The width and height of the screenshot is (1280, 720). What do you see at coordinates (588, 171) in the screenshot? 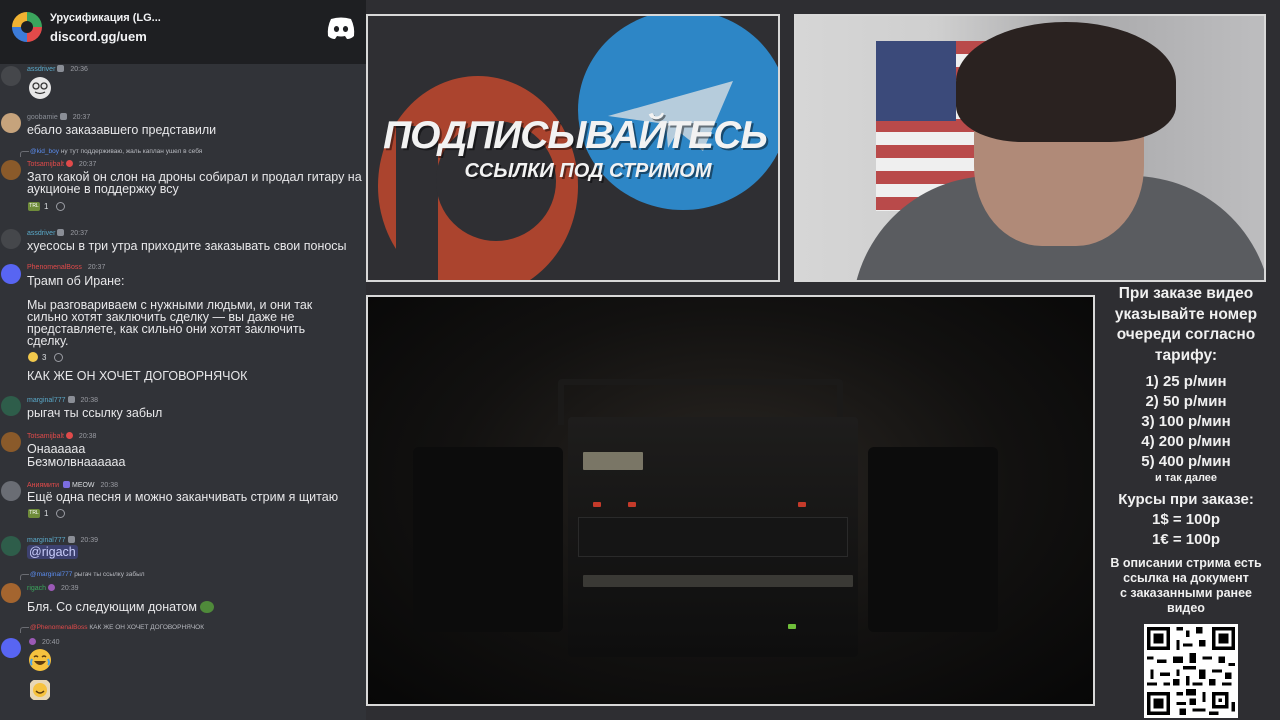
I see `promo-subtitle: ССЫЛКИ ПОД СТРИМОМ` at bounding box center [588, 171].